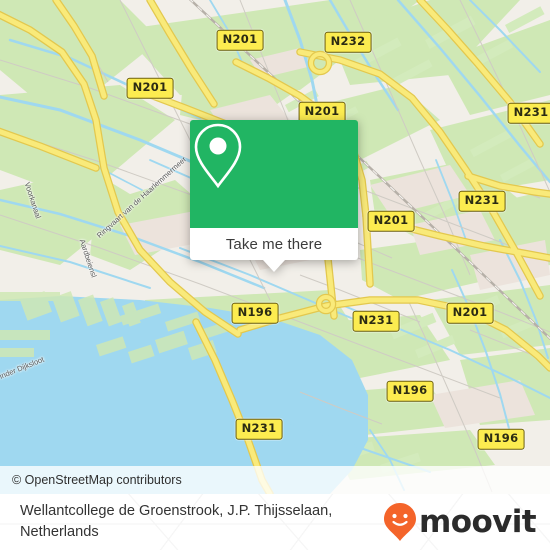  I want to click on popup-card-footer: Take me there, so click(274, 250).